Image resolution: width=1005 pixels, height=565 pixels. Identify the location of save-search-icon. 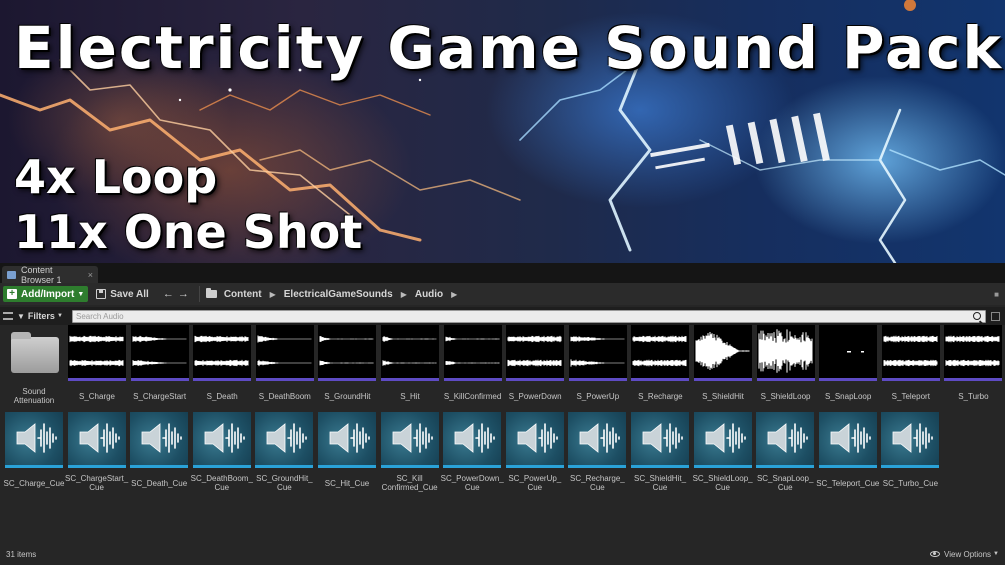
(995, 316).